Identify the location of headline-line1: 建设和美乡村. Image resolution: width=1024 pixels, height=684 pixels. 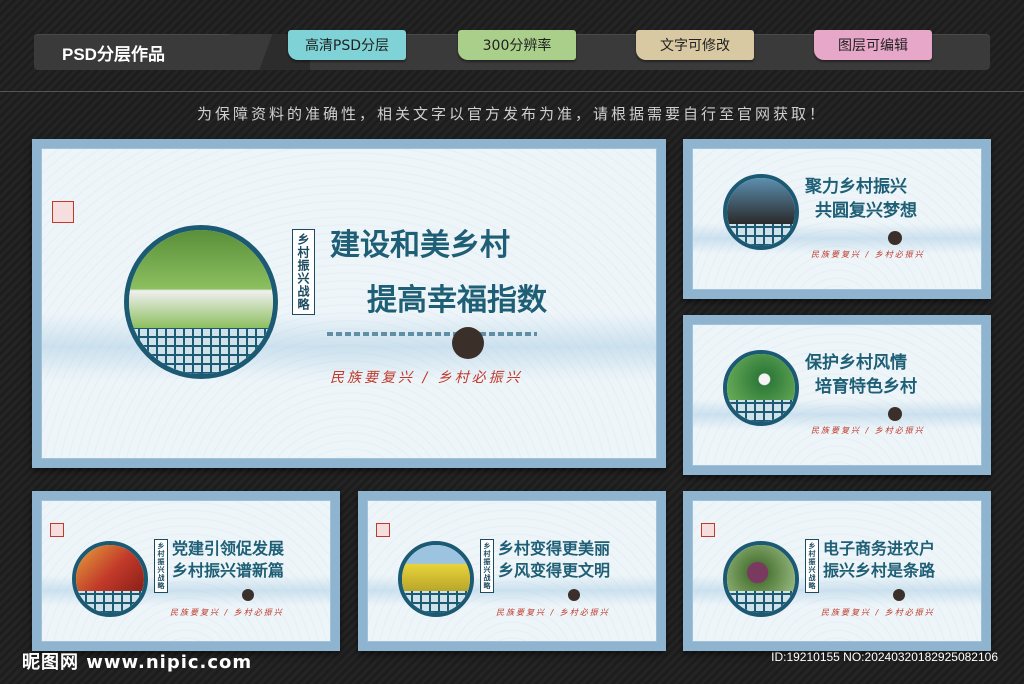
(420, 245).